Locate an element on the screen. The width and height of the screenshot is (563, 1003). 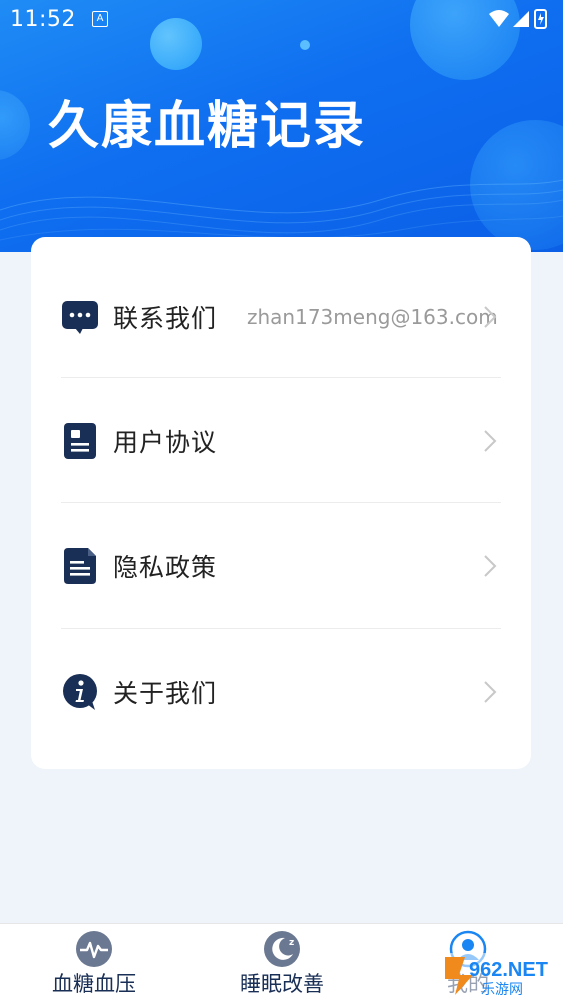
site-watermark: 962.NET 乐游网 is located at coordinates (497, 975).